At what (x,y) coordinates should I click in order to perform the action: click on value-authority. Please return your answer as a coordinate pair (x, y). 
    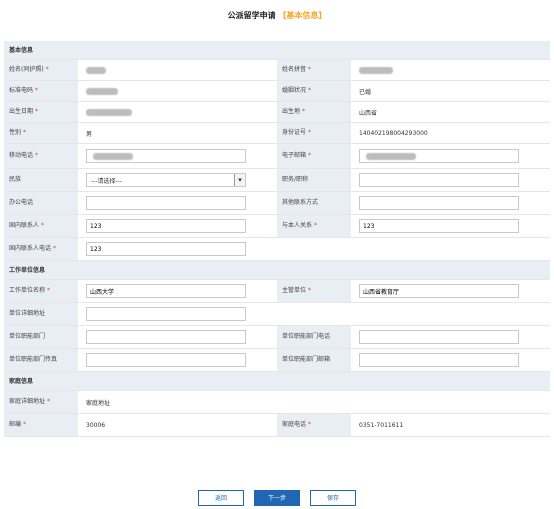
    Looking at the image, I should click on (450, 291).